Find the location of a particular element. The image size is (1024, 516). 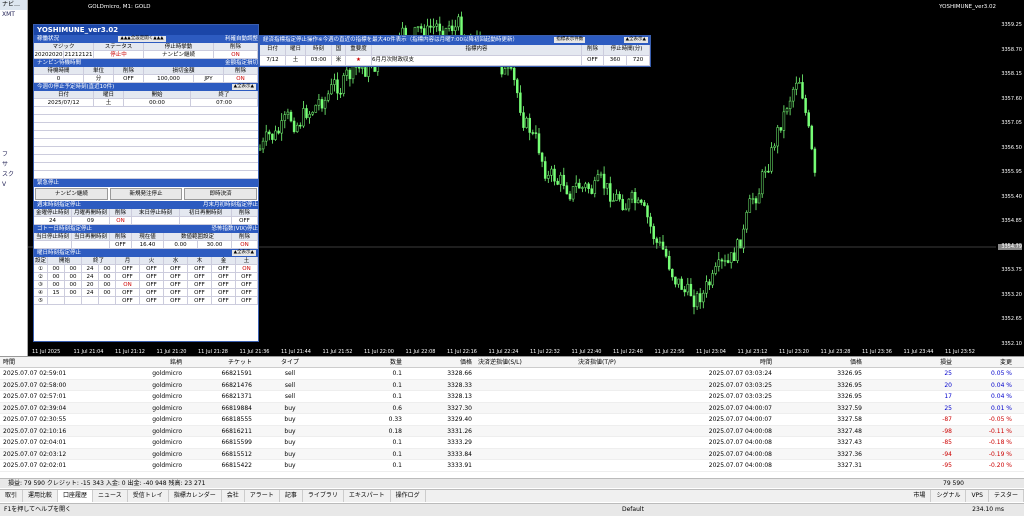

tab-7: アラート is located at coordinates (262, 496).